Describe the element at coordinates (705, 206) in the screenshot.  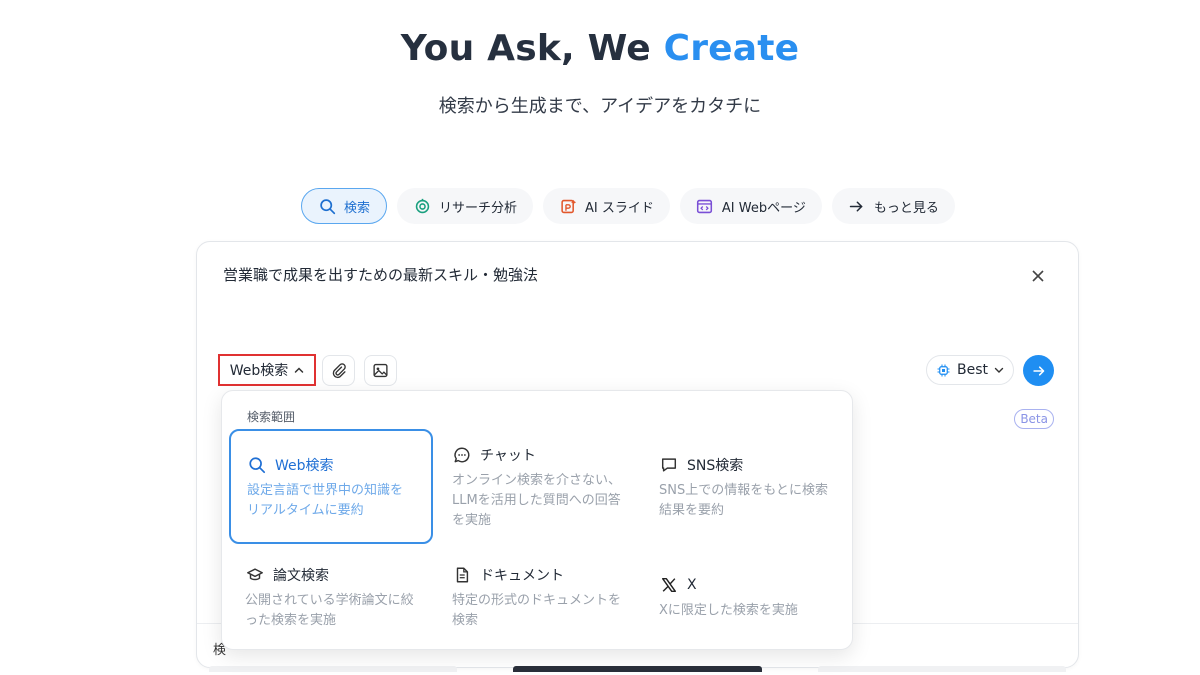
I see `webpage-icon` at that location.